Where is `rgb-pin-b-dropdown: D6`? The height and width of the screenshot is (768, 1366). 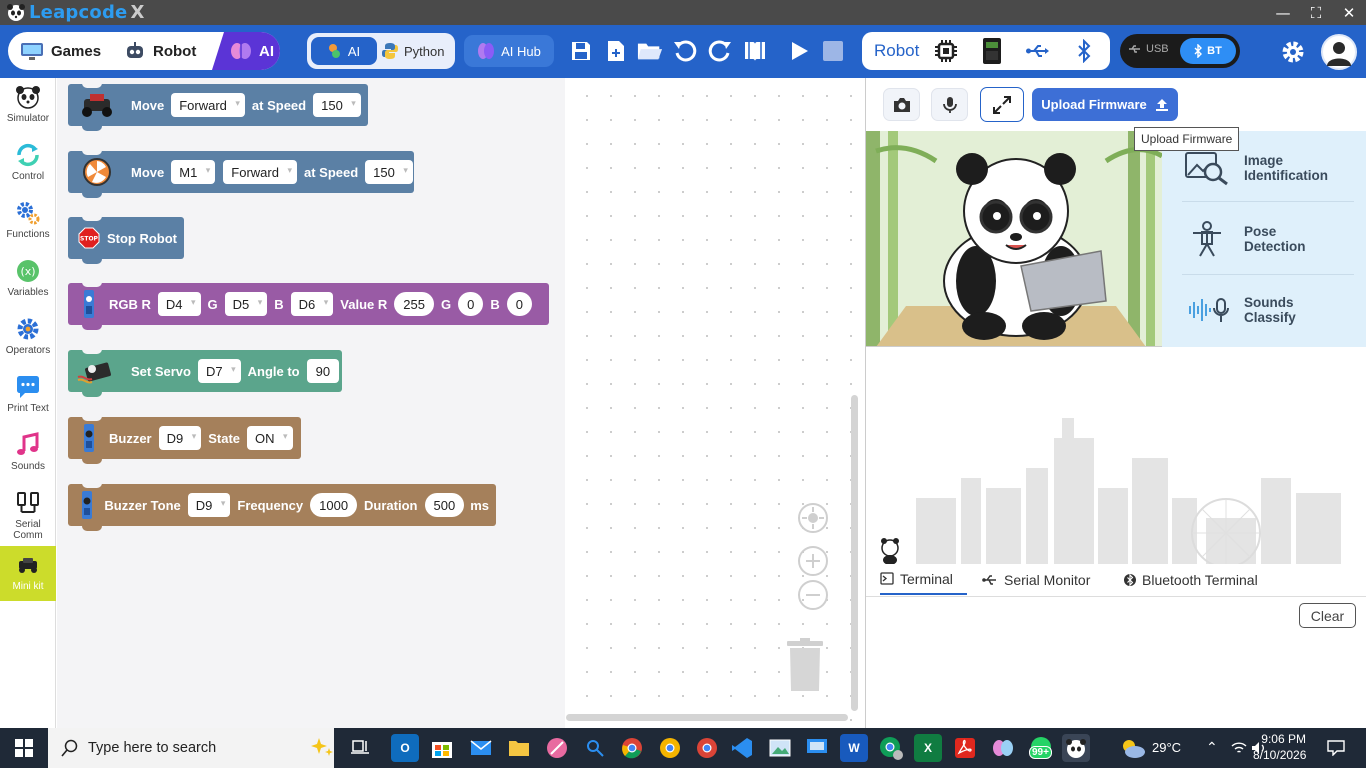
rgb-pin-b-dropdown: D6 is located at coordinates (312, 304).